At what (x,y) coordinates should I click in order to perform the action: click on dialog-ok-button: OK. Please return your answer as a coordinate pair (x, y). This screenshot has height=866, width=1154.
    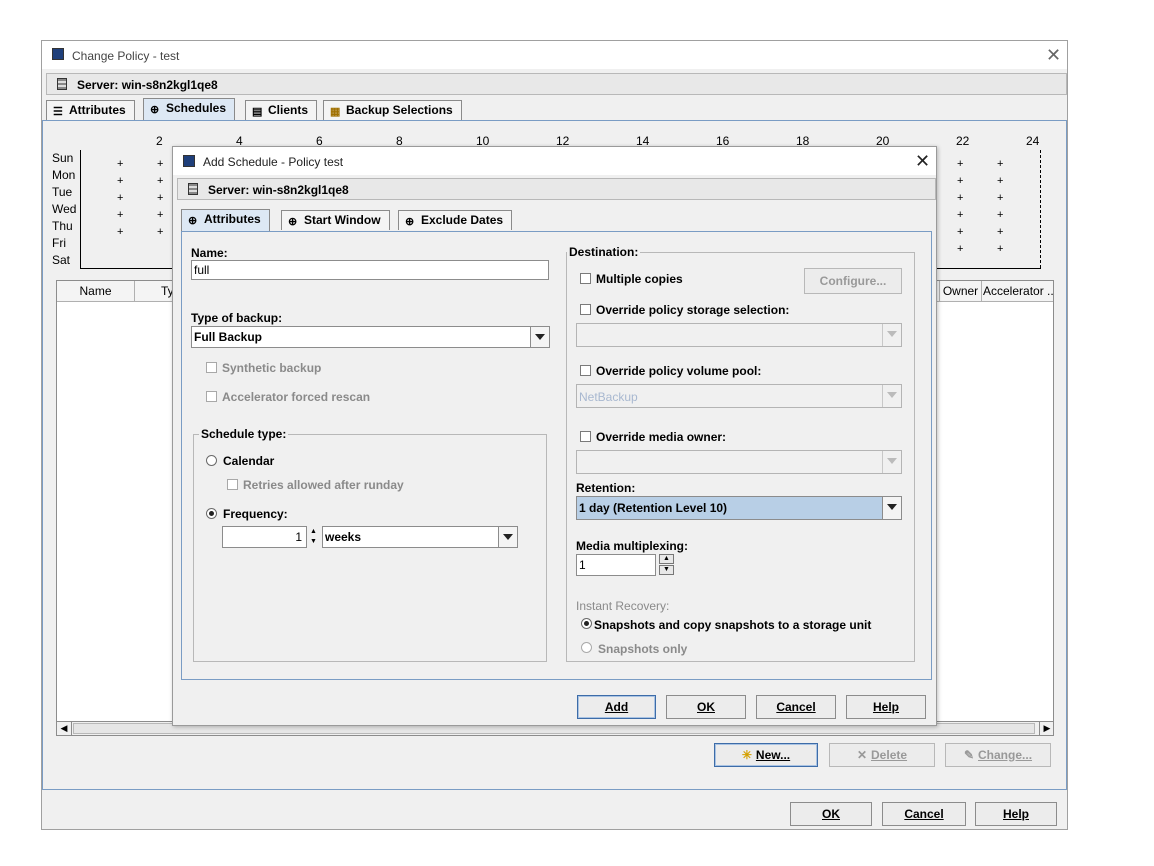
    Looking at the image, I should click on (706, 707).